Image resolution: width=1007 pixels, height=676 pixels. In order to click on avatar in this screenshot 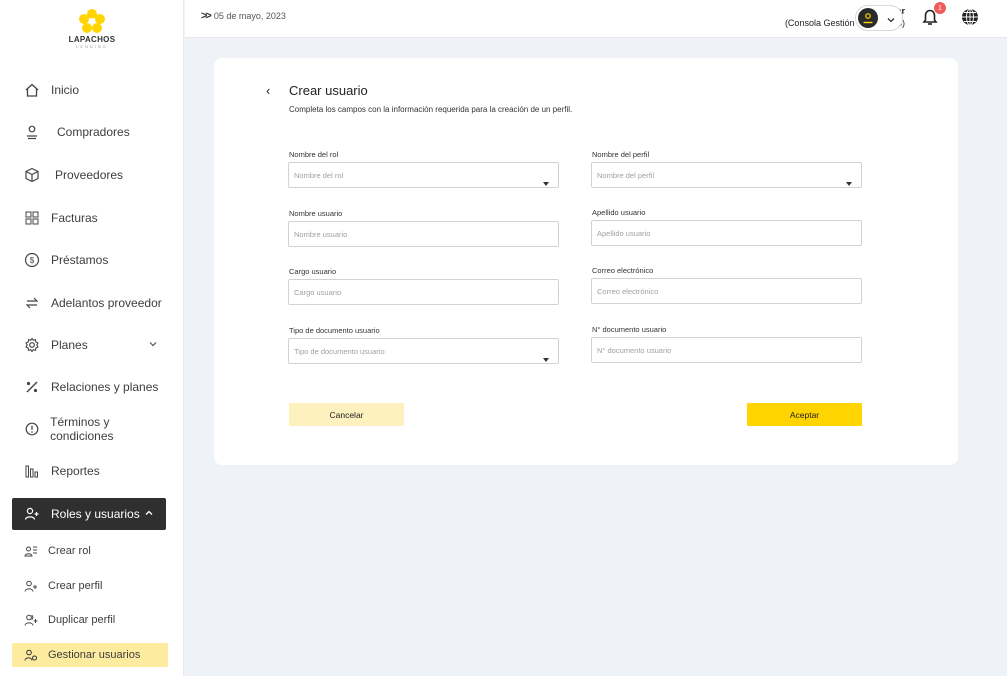, I will do `click(868, 18)`.